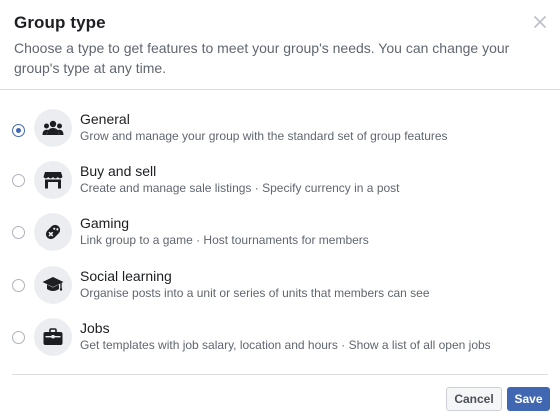  What do you see at coordinates (18, 337) in the screenshot?
I see `radio-jobs` at bounding box center [18, 337].